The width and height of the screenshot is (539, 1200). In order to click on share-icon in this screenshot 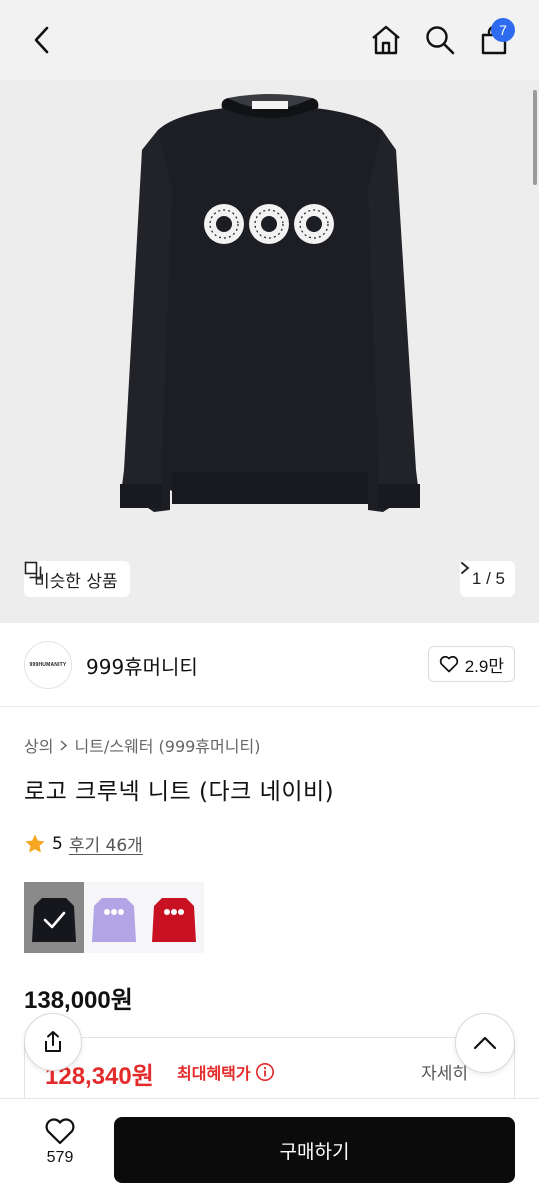, I will do `click(53, 1041)`.